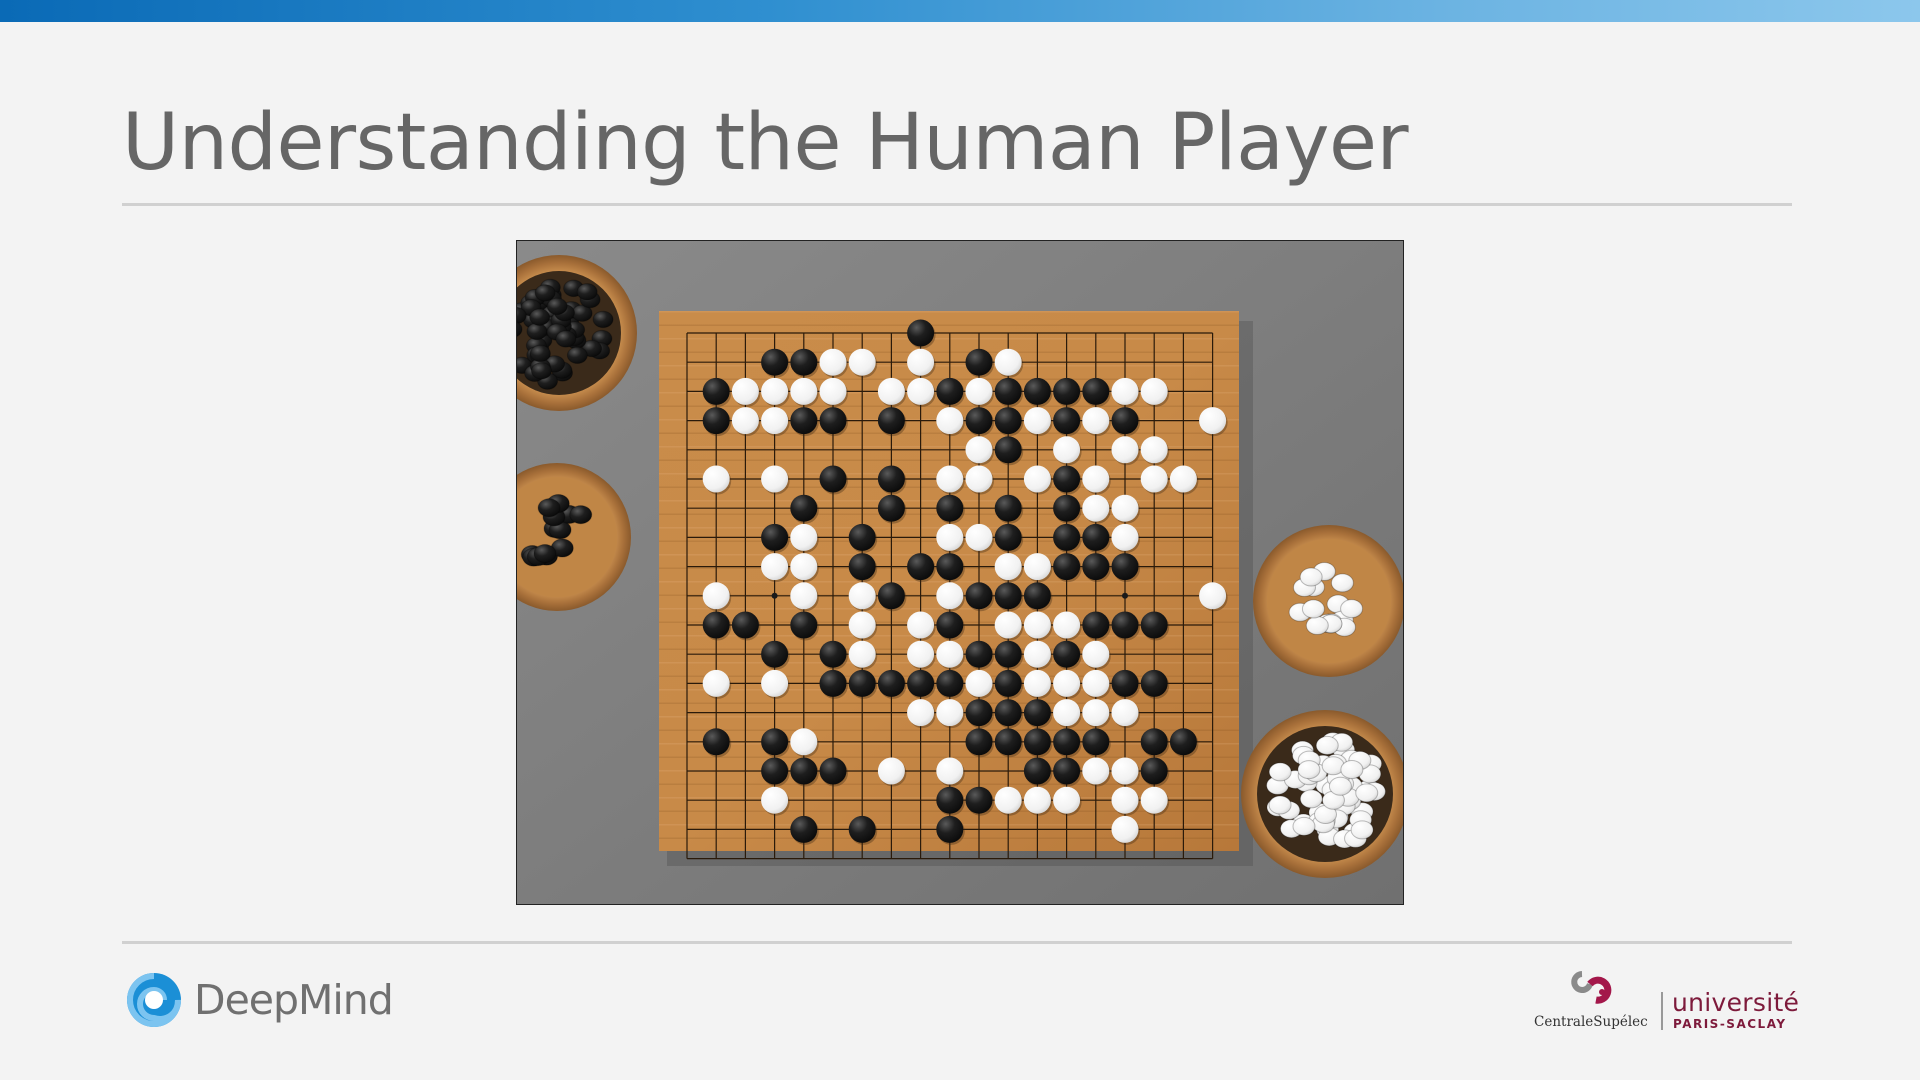  I want to click on deepmind-wordmark: DeepMind, so click(294, 1000).